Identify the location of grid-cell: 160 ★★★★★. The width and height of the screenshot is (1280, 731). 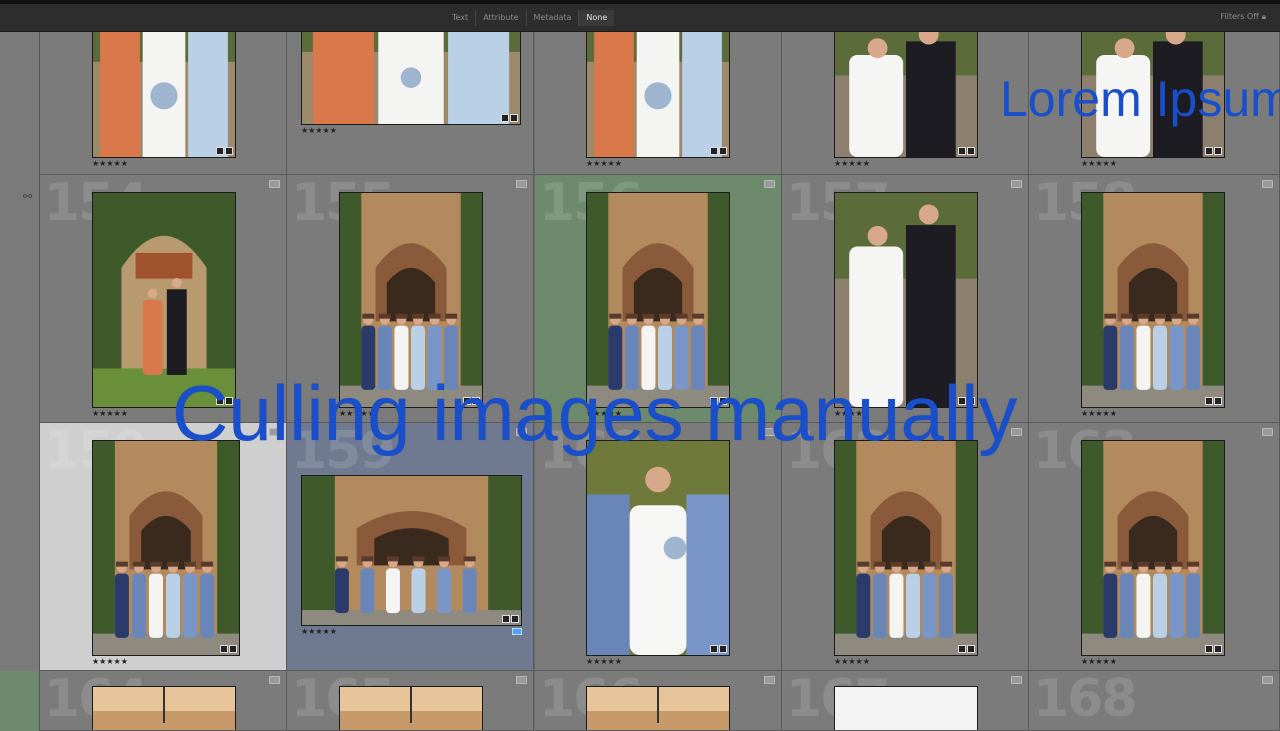
(658, 547).